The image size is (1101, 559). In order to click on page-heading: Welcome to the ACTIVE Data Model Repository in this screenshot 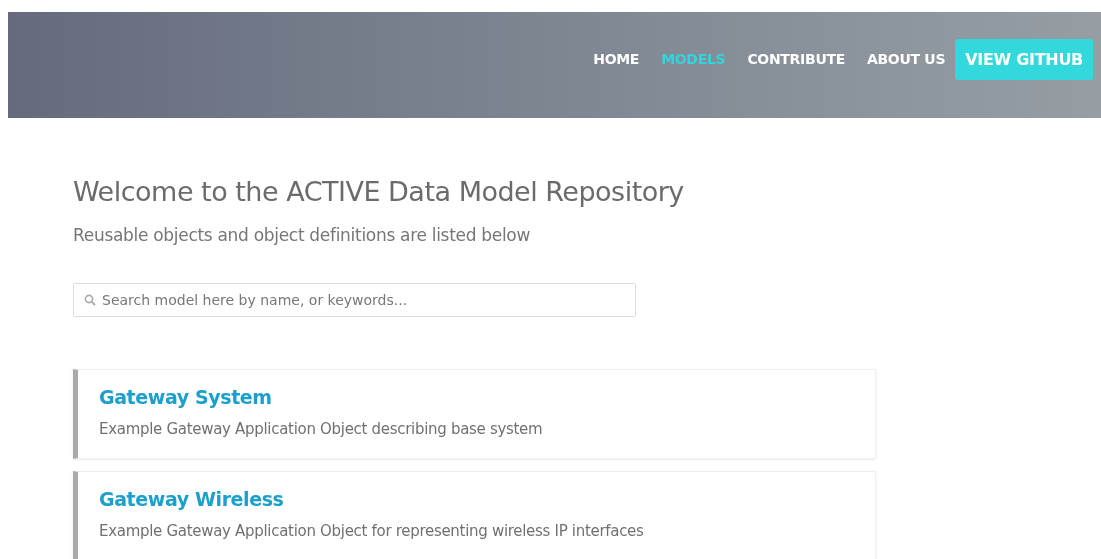, I will do `click(379, 191)`.